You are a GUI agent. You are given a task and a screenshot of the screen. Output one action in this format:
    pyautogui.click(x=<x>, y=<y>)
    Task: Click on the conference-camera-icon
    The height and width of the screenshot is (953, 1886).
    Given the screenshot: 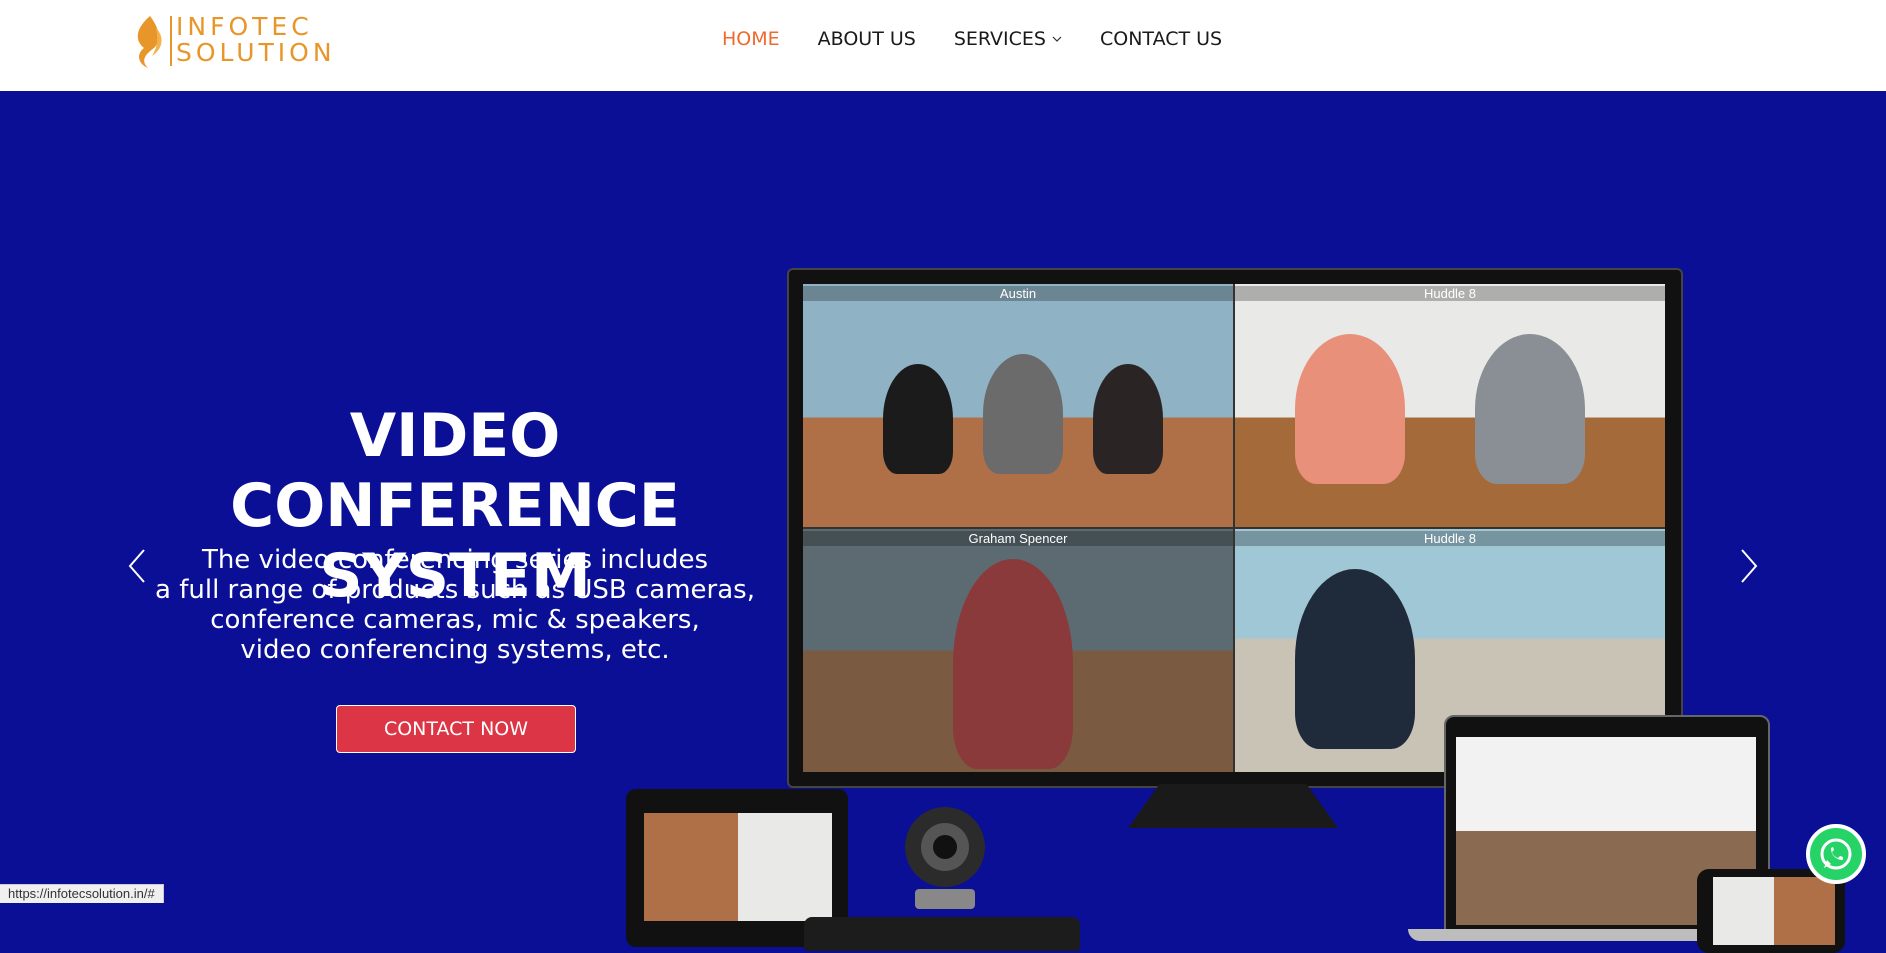 What is the action you would take?
    pyautogui.click(x=945, y=858)
    